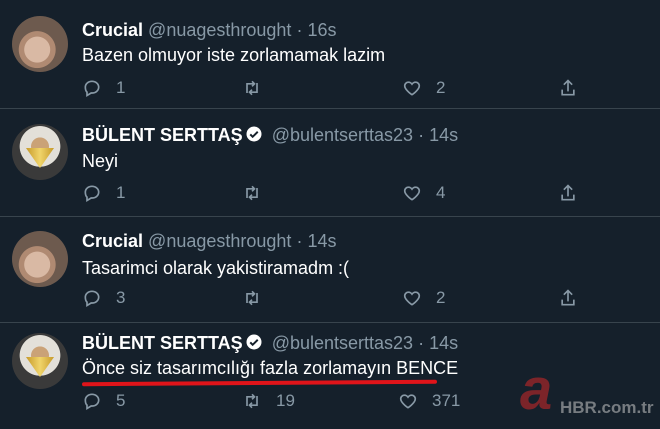 The height and width of the screenshot is (429, 660). Describe the element at coordinates (423, 193) in the screenshot. I see `like-button: 4` at that location.